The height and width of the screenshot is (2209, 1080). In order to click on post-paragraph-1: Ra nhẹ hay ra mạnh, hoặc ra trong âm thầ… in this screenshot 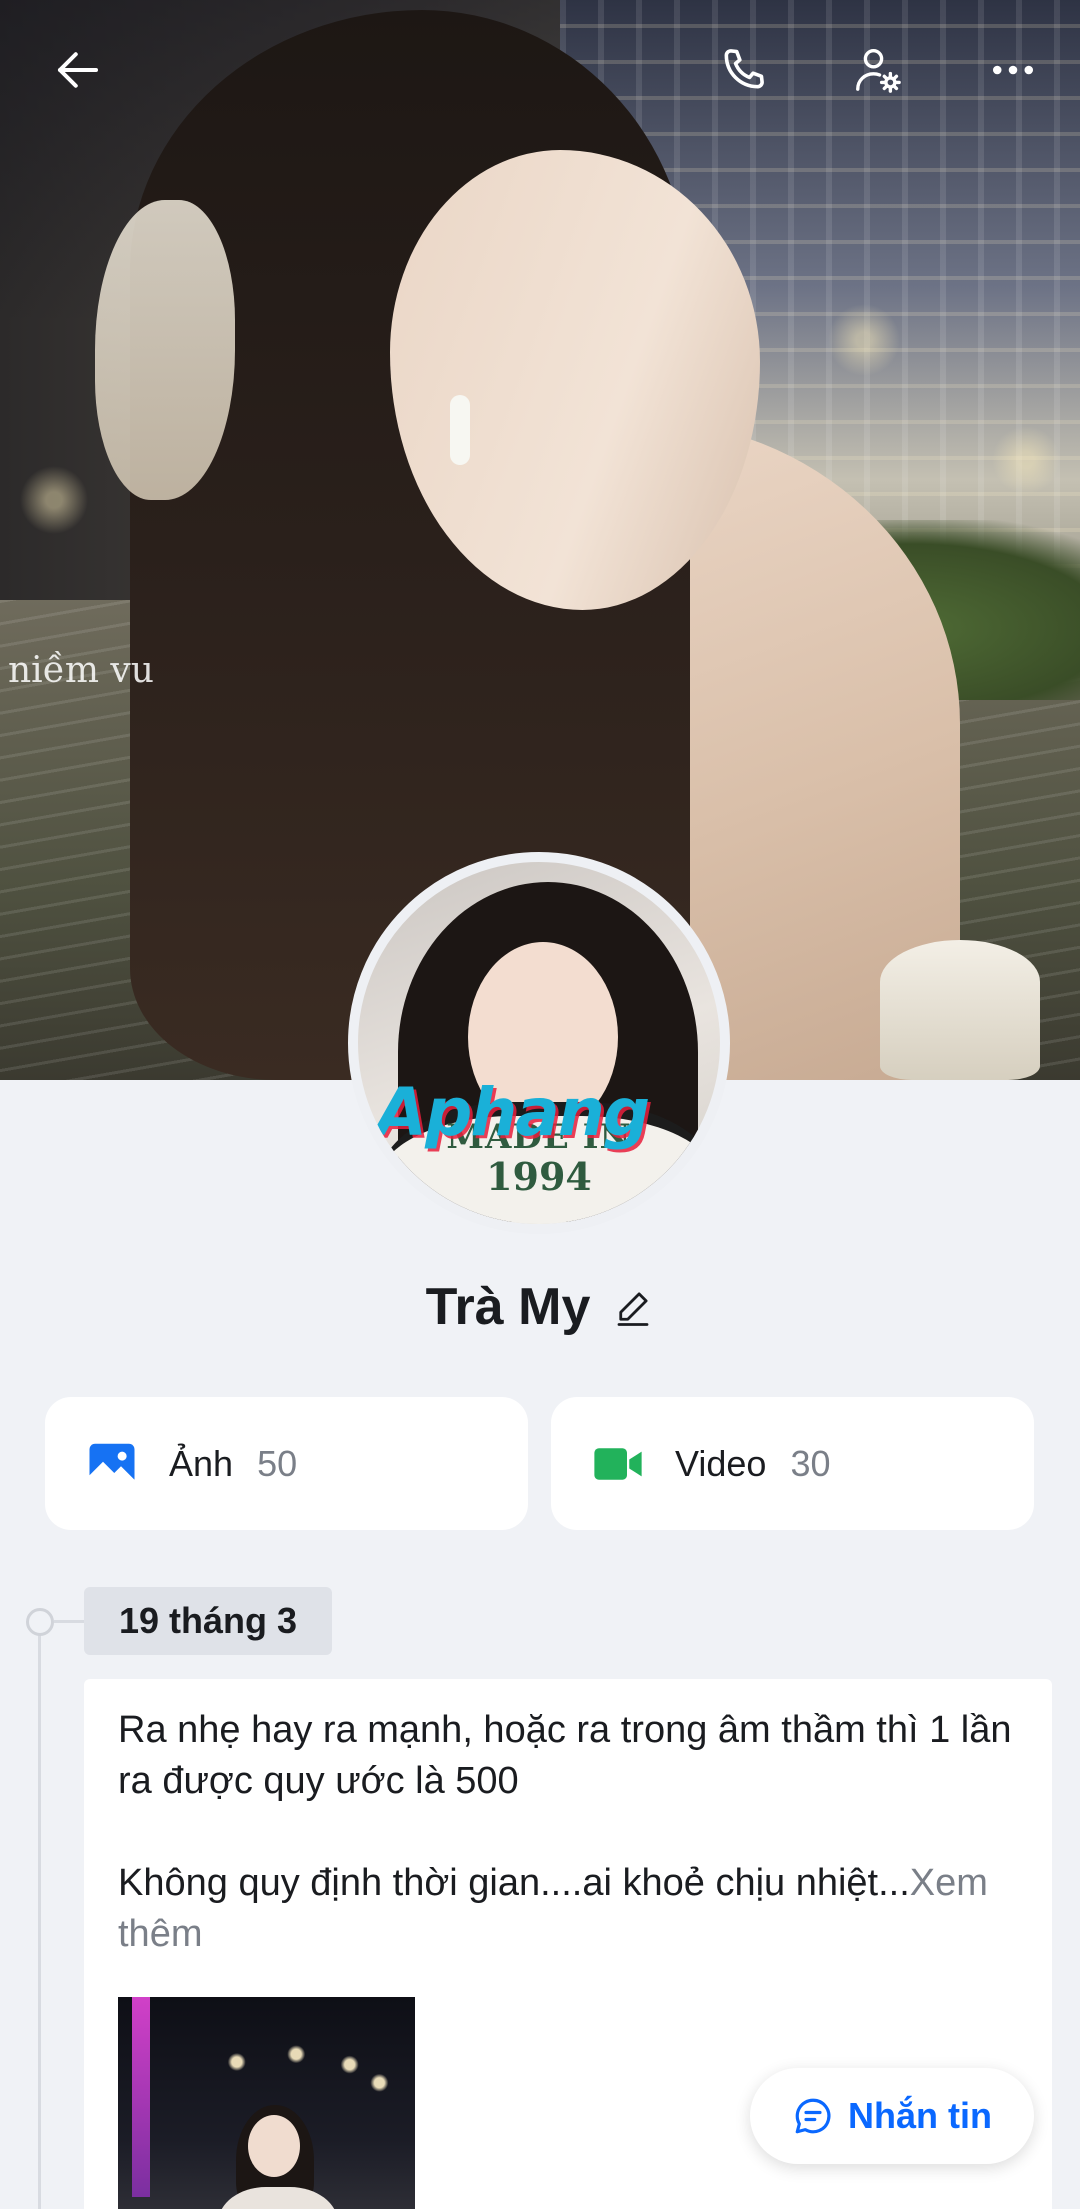, I will do `click(565, 1755)`.